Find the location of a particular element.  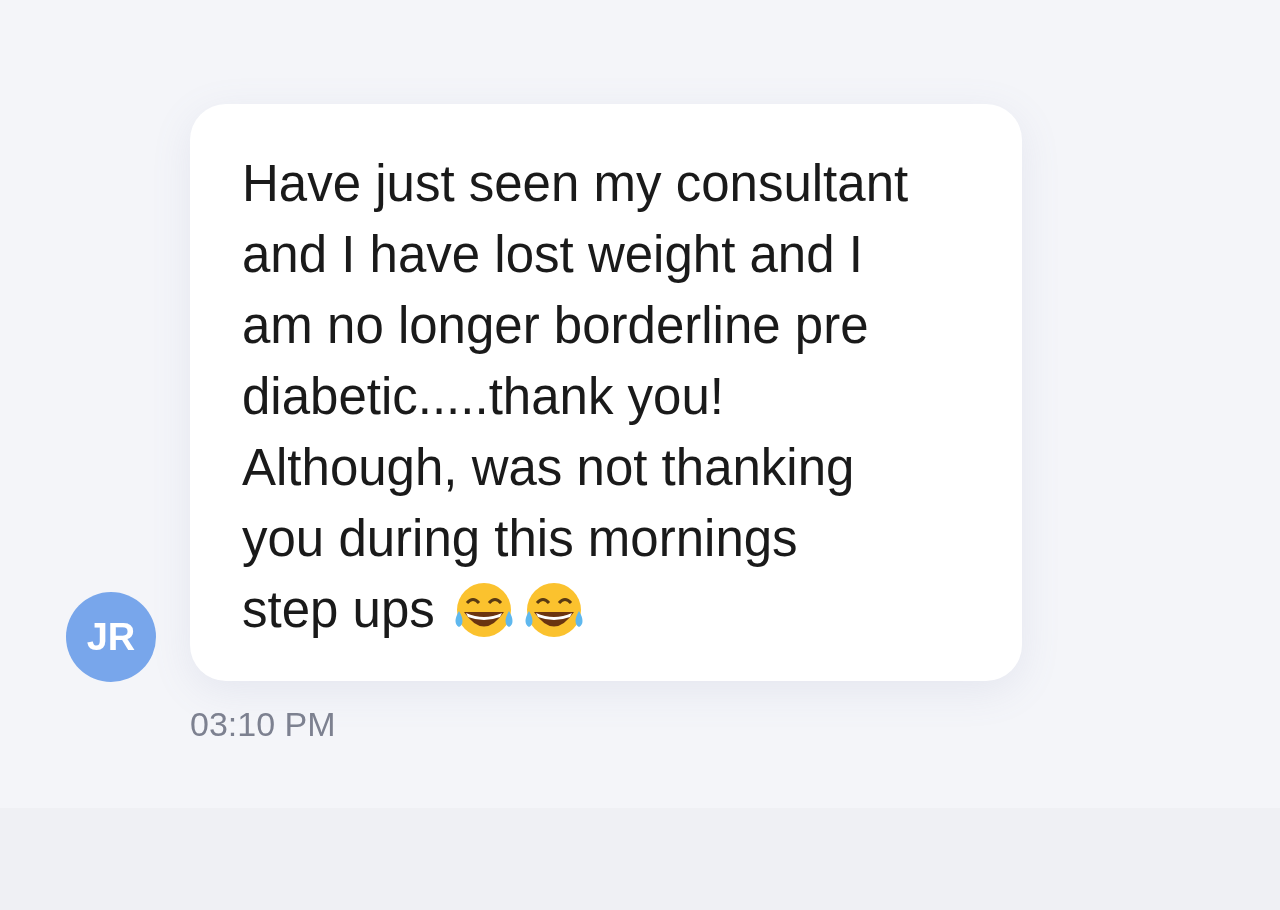

message-text: step ups is located at coordinates (338, 610).